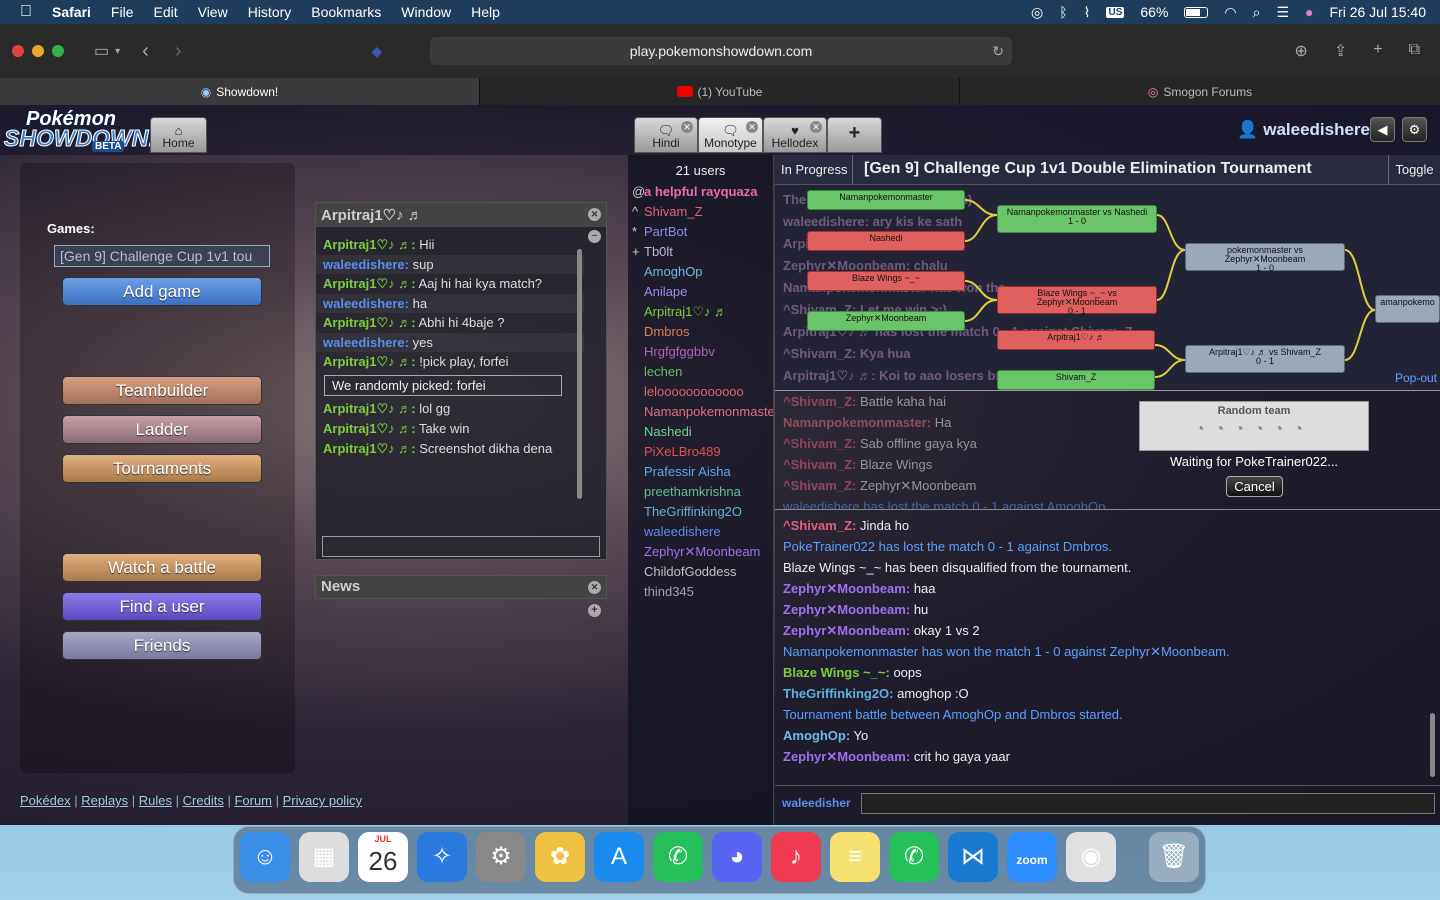  Describe the element at coordinates (442, 857) in the screenshot. I see `safari-icon: ✧` at that location.